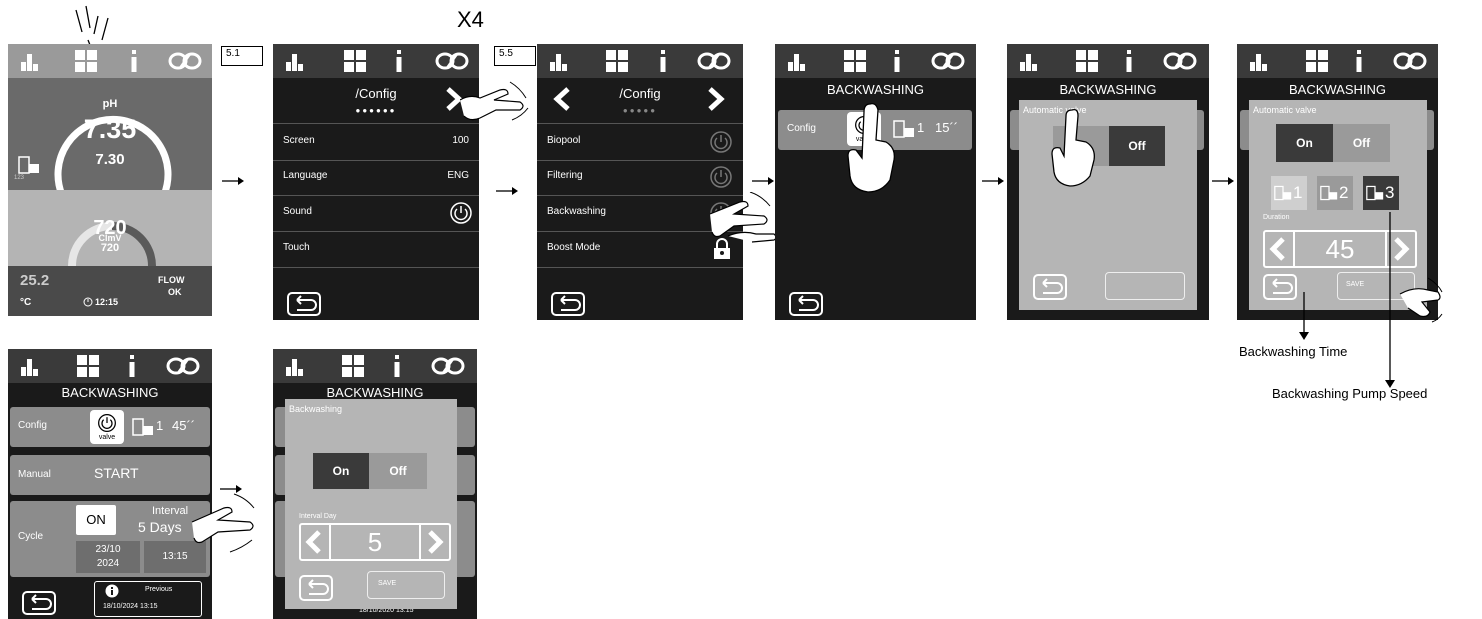 This screenshot has height=619, width=1482. What do you see at coordinates (32, 425) in the screenshot?
I see `config-label: Config` at bounding box center [32, 425].